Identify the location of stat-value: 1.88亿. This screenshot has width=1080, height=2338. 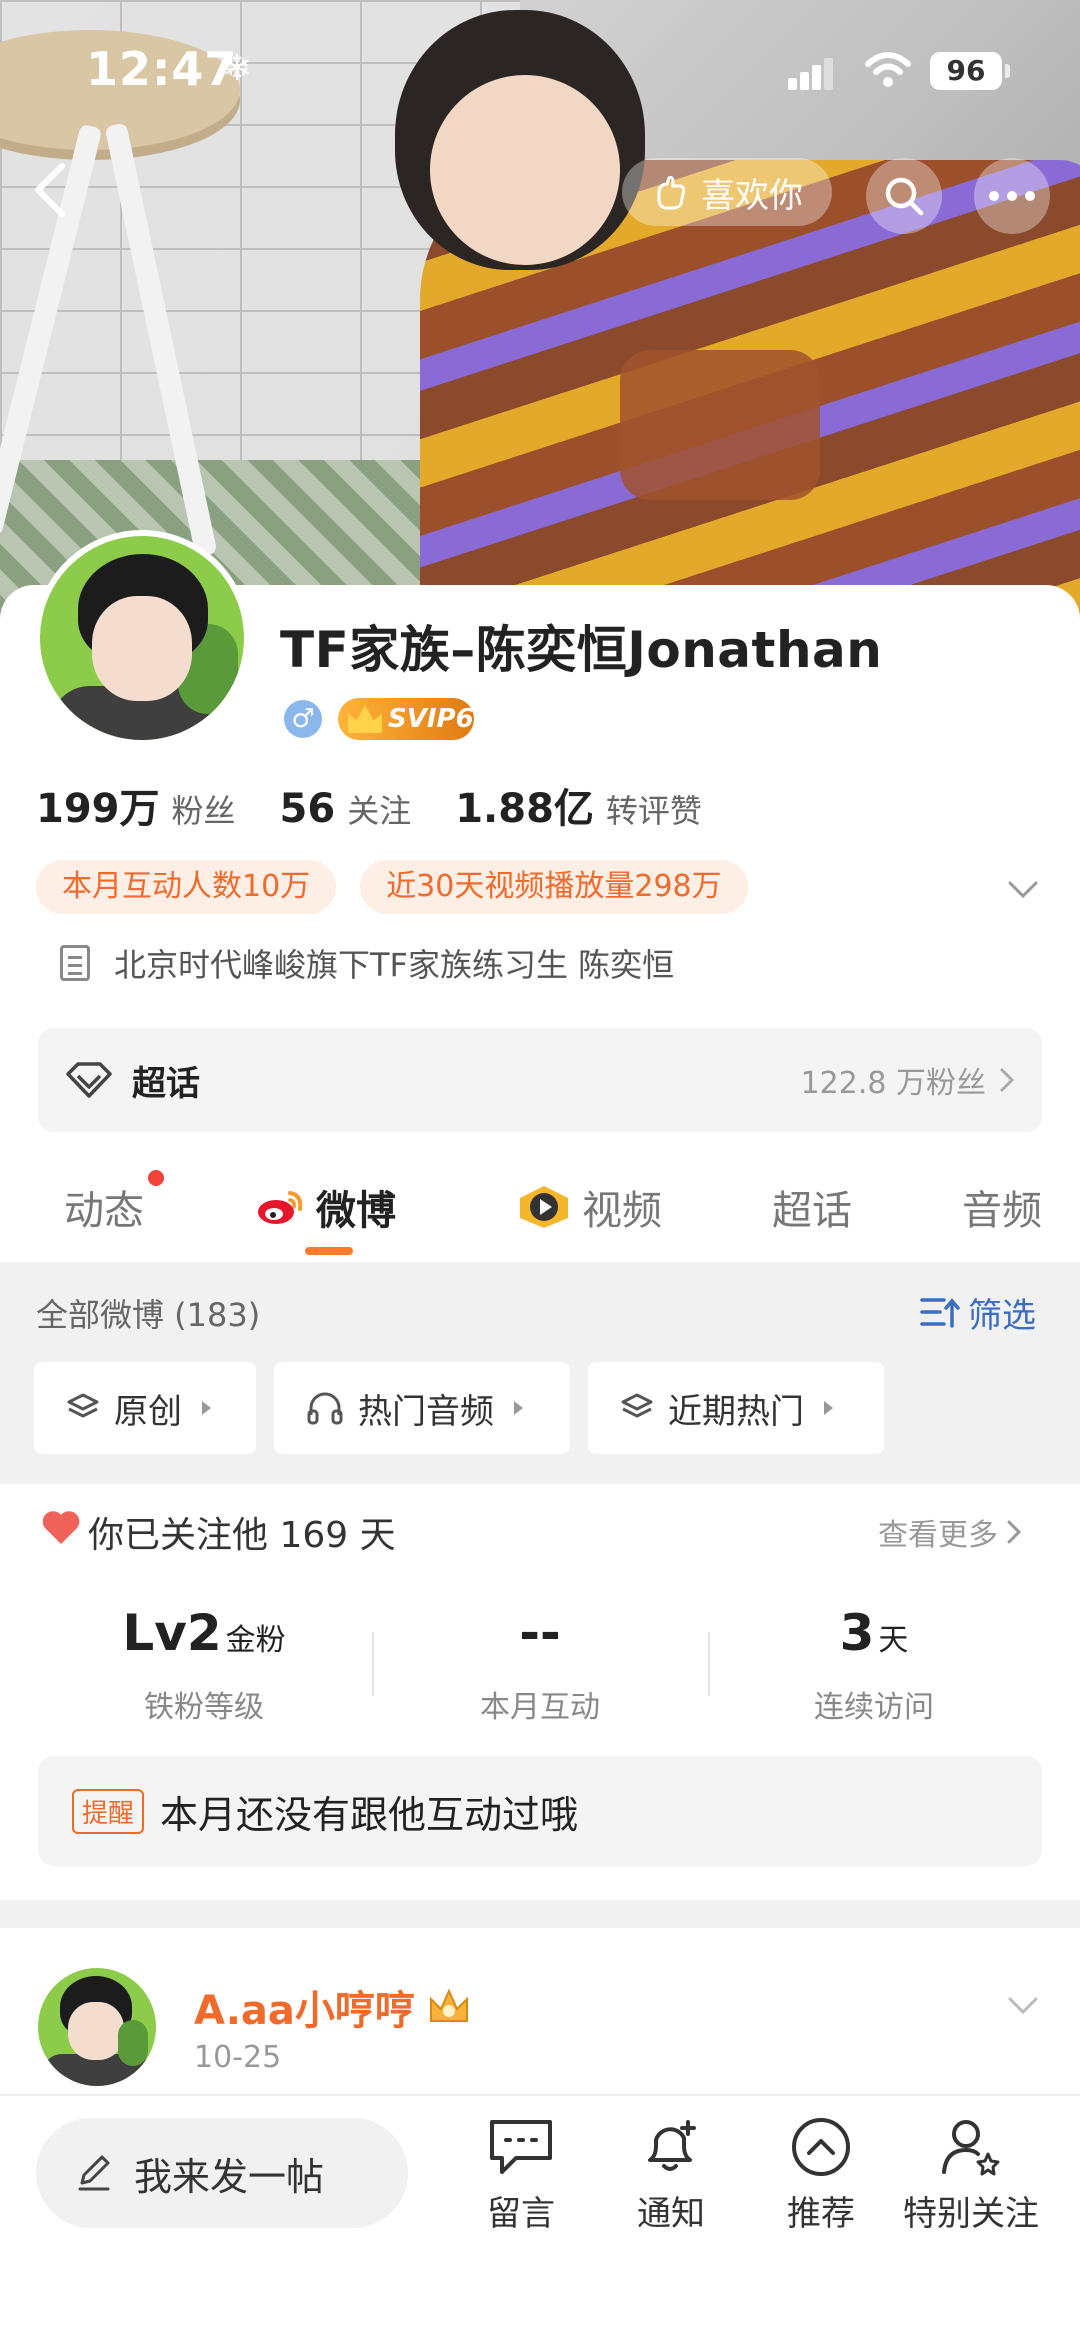
(524, 809).